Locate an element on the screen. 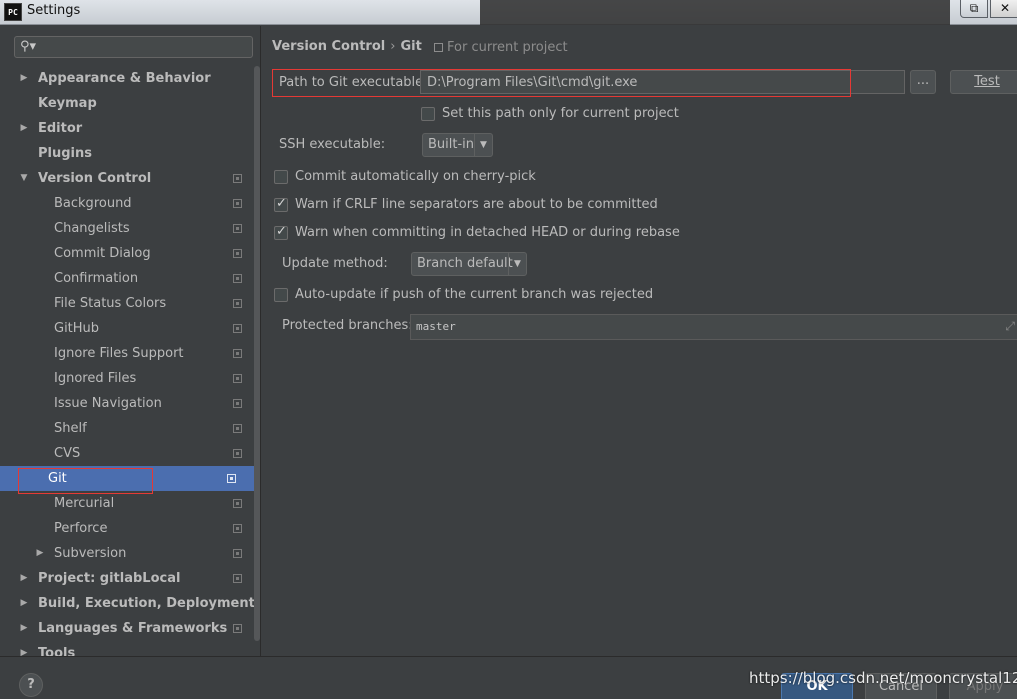  sidebar-item: Commit Dialog is located at coordinates (130, 253).